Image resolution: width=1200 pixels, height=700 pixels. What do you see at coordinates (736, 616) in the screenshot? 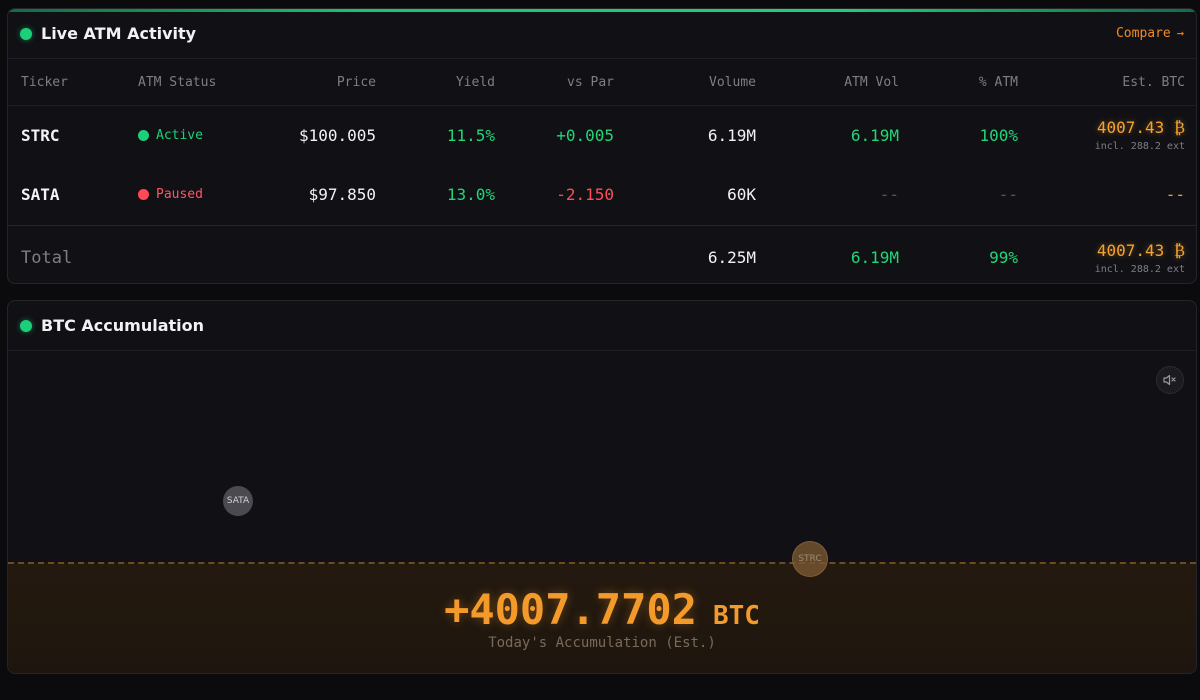
I see `accumulation-unit: BTC` at bounding box center [736, 616].